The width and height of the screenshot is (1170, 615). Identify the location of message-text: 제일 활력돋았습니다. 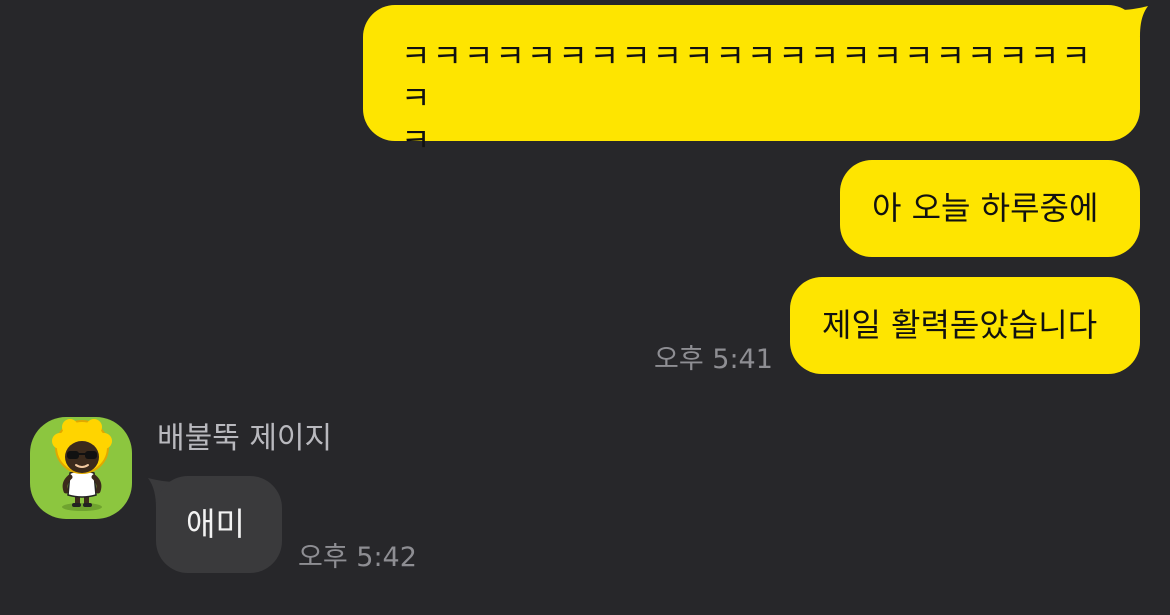
(960, 325).